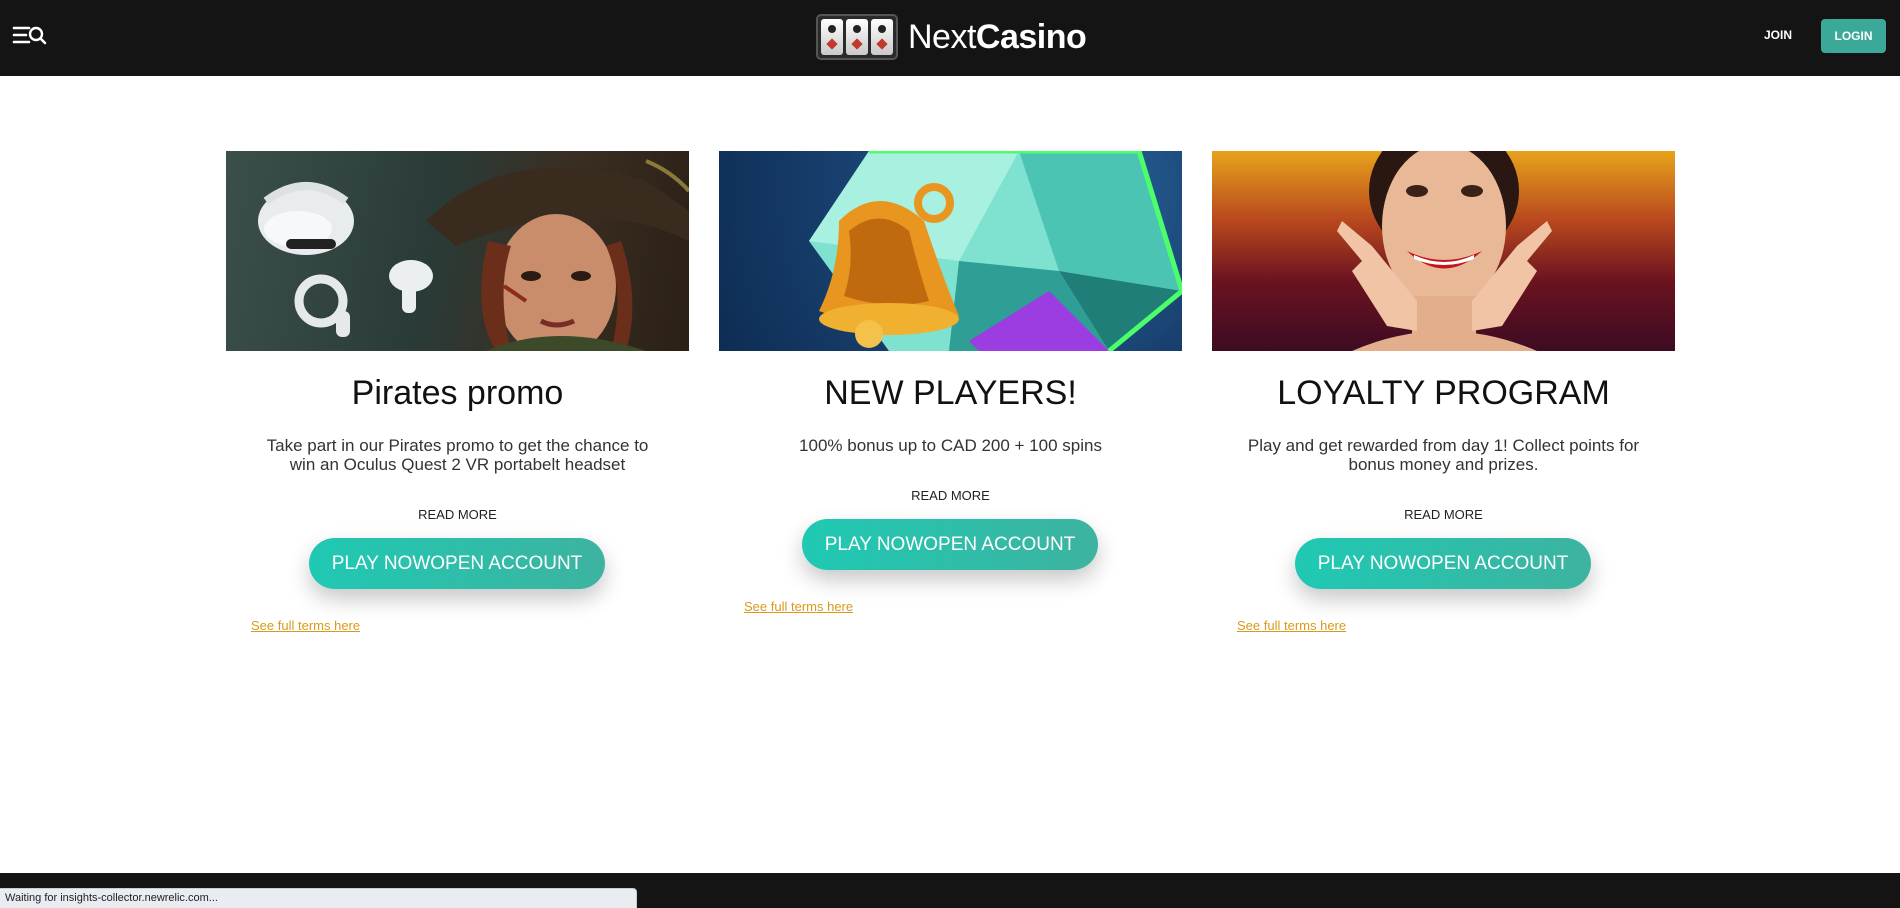  I want to click on top-navigation-bar: NextCasino JOIN LOGIN, so click(950, 38).